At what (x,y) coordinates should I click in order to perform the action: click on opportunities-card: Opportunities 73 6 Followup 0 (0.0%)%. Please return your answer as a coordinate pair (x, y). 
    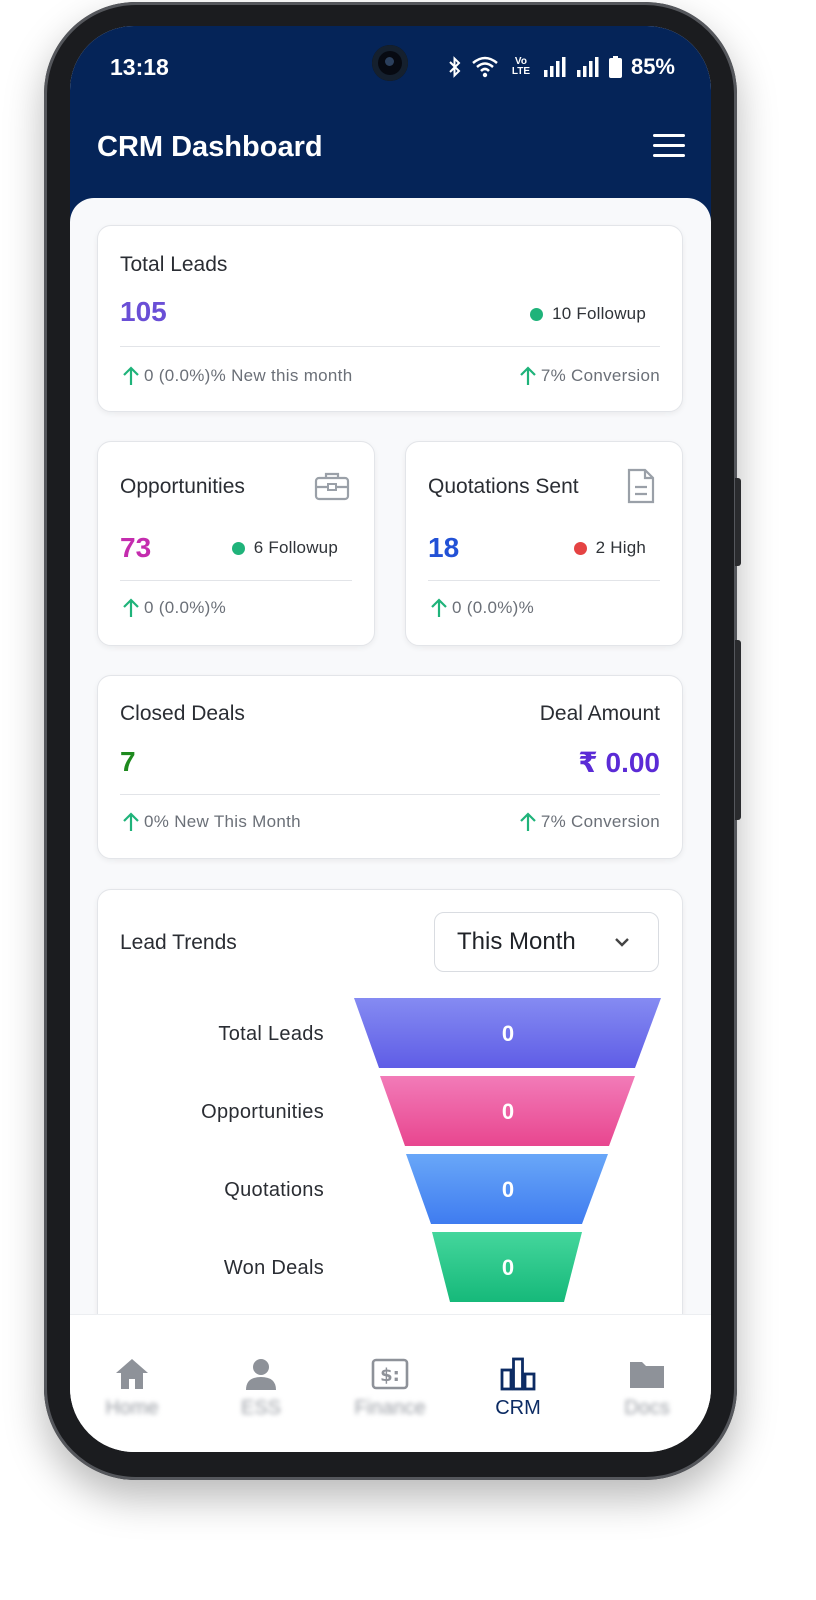
    Looking at the image, I should click on (236, 543).